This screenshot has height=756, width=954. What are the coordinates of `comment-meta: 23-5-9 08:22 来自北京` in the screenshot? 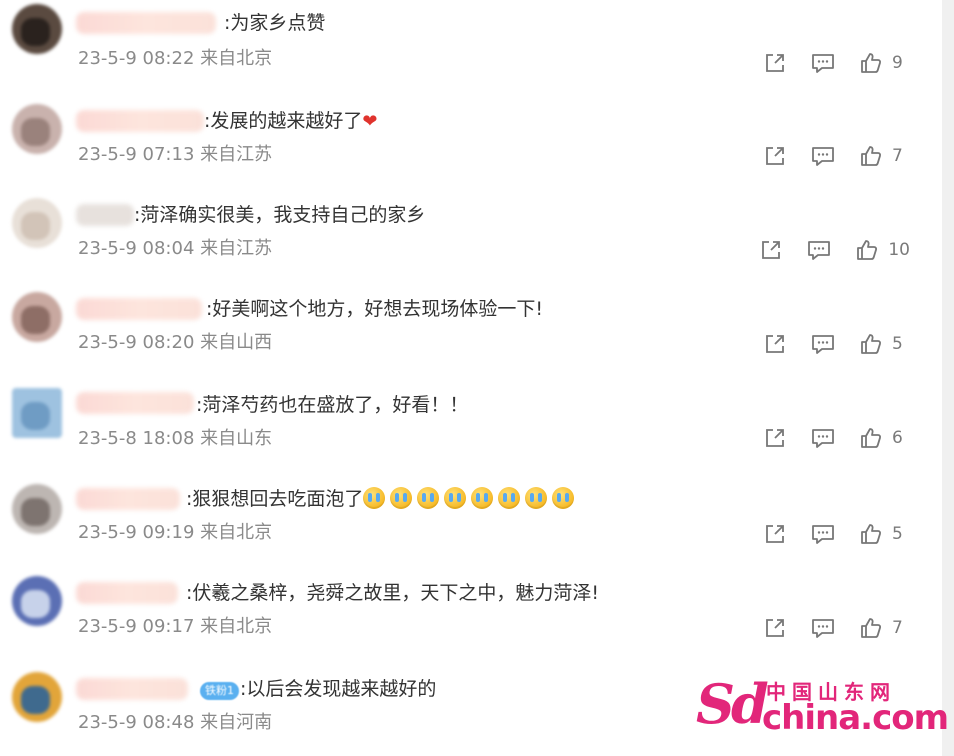 It's located at (175, 58).